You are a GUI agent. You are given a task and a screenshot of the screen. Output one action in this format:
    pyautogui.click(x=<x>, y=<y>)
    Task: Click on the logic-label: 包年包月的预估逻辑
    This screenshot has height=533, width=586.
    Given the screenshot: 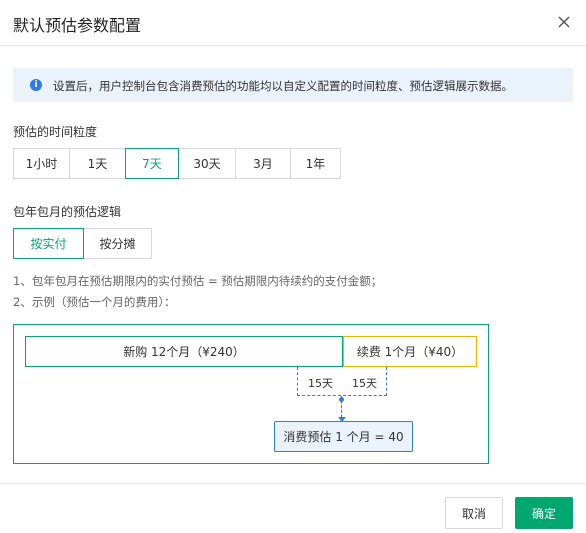 What is the action you would take?
    pyautogui.click(x=67, y=212)
    